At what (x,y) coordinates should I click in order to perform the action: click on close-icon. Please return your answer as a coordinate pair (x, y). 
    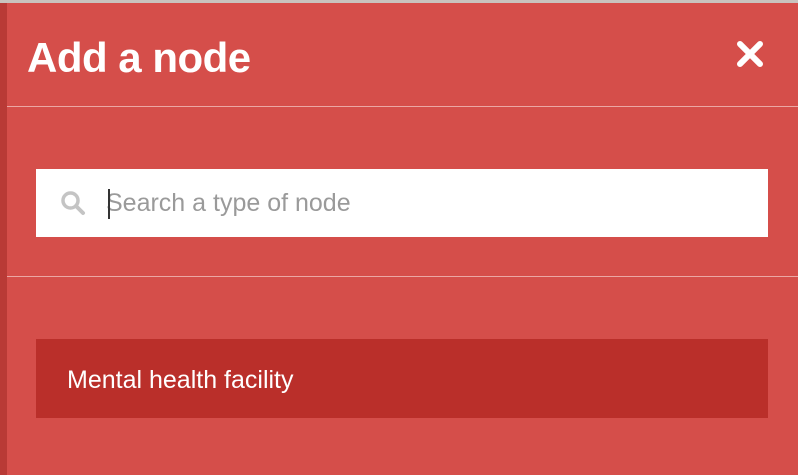
    Looking at the image, I should click on (750, 54).